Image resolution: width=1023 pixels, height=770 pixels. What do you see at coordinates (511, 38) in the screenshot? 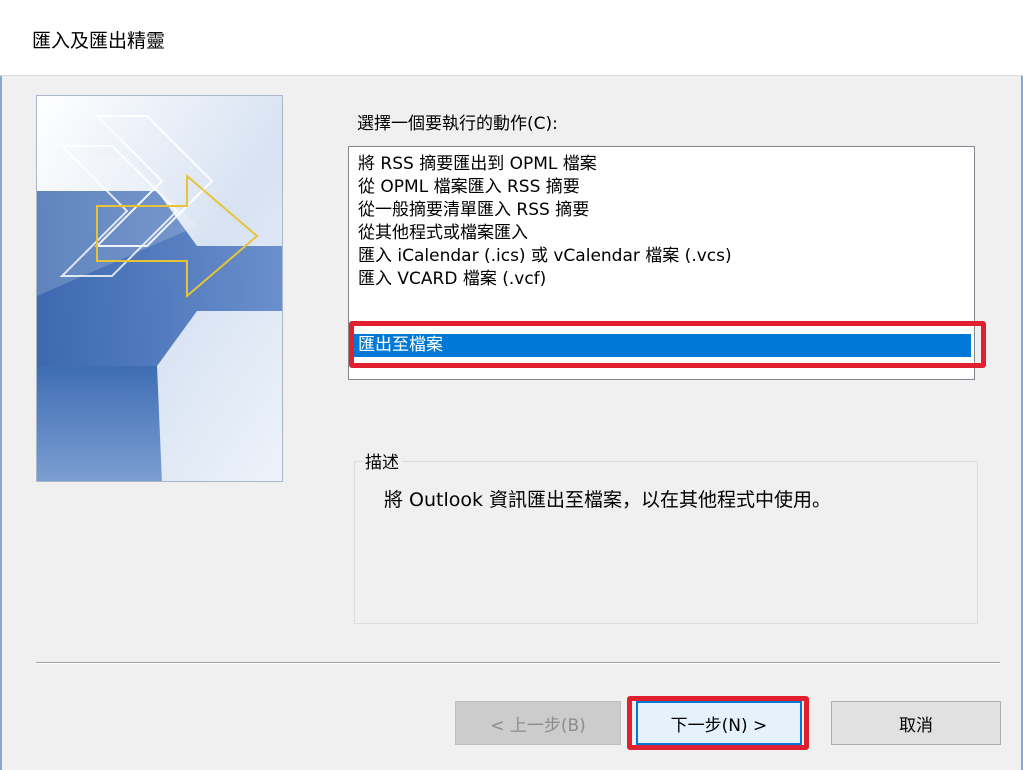
I see `title-bar: 匯入及匯出精靈` at bounding box center [511, 38].